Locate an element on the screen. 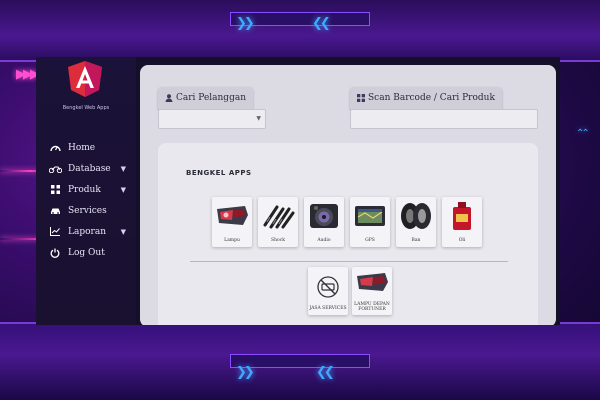  product-tile-label: Audio is located at coordinates (324, 240).